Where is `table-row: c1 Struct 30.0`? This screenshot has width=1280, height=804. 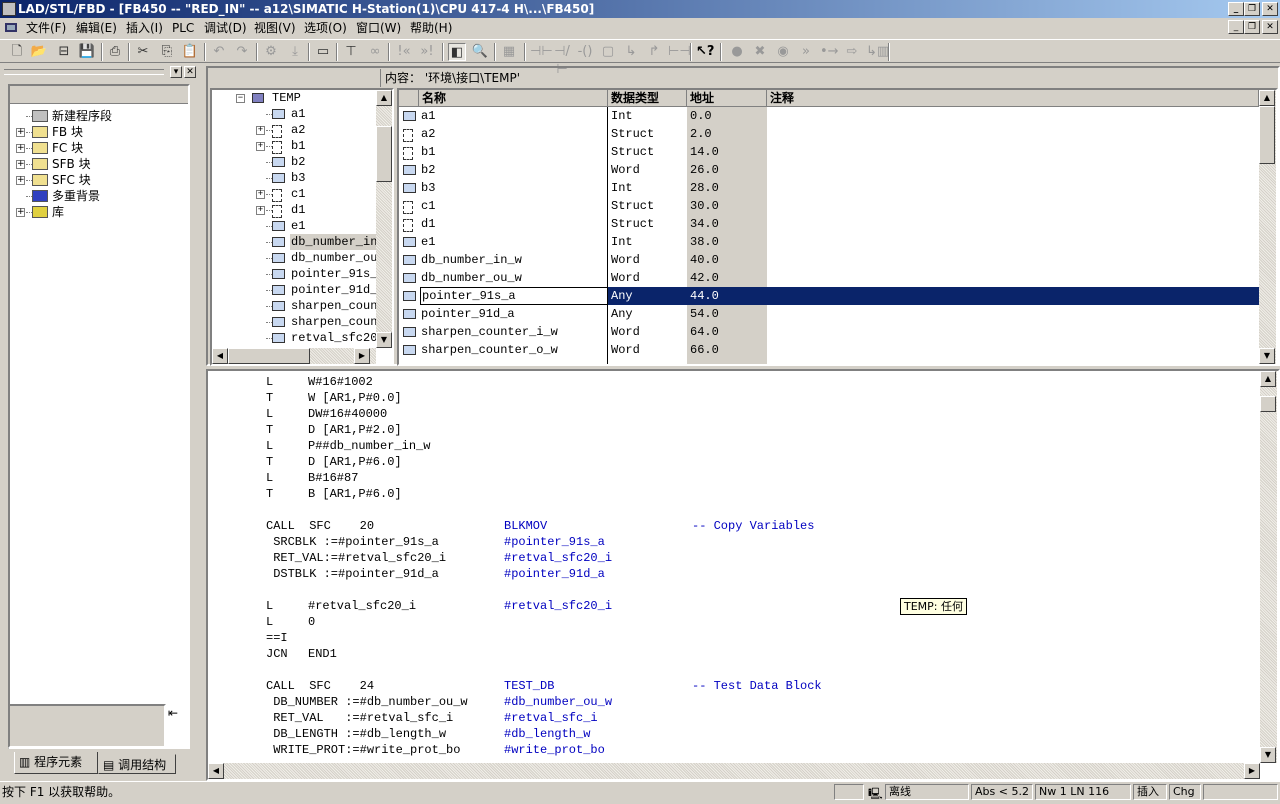
table-row: c1 Struct 30.0 is located at coordinates (829, 206).